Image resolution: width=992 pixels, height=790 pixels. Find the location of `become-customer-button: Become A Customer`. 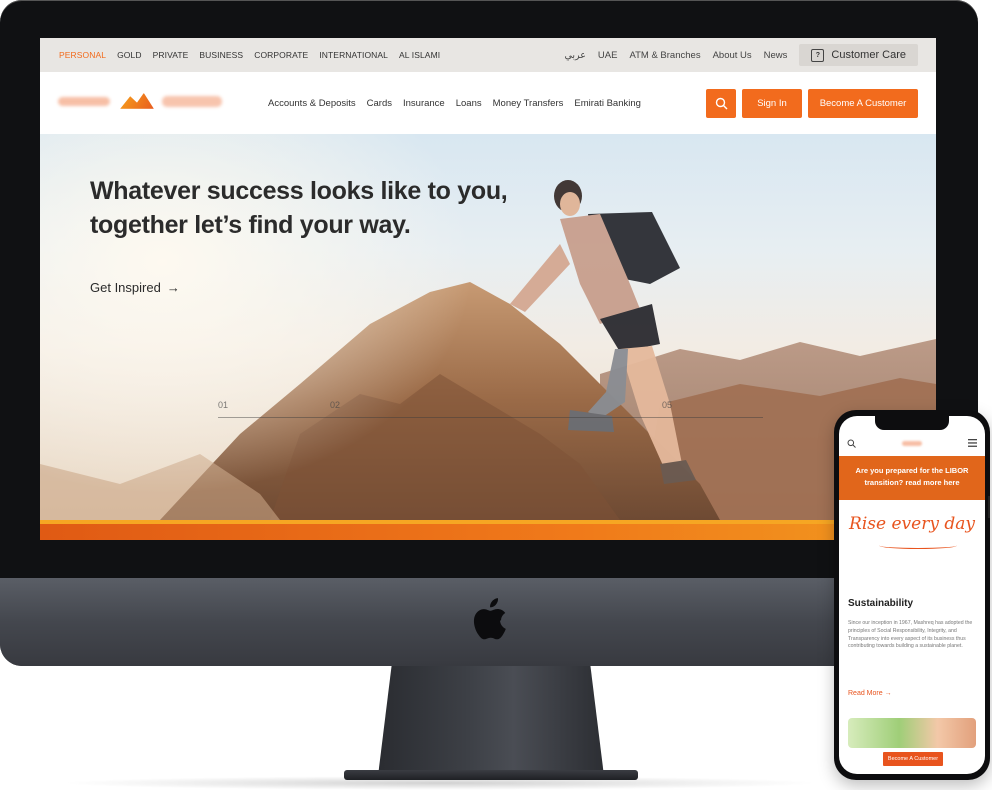

become-customer-button: Become A Customer is located at coordinates (863, 103).